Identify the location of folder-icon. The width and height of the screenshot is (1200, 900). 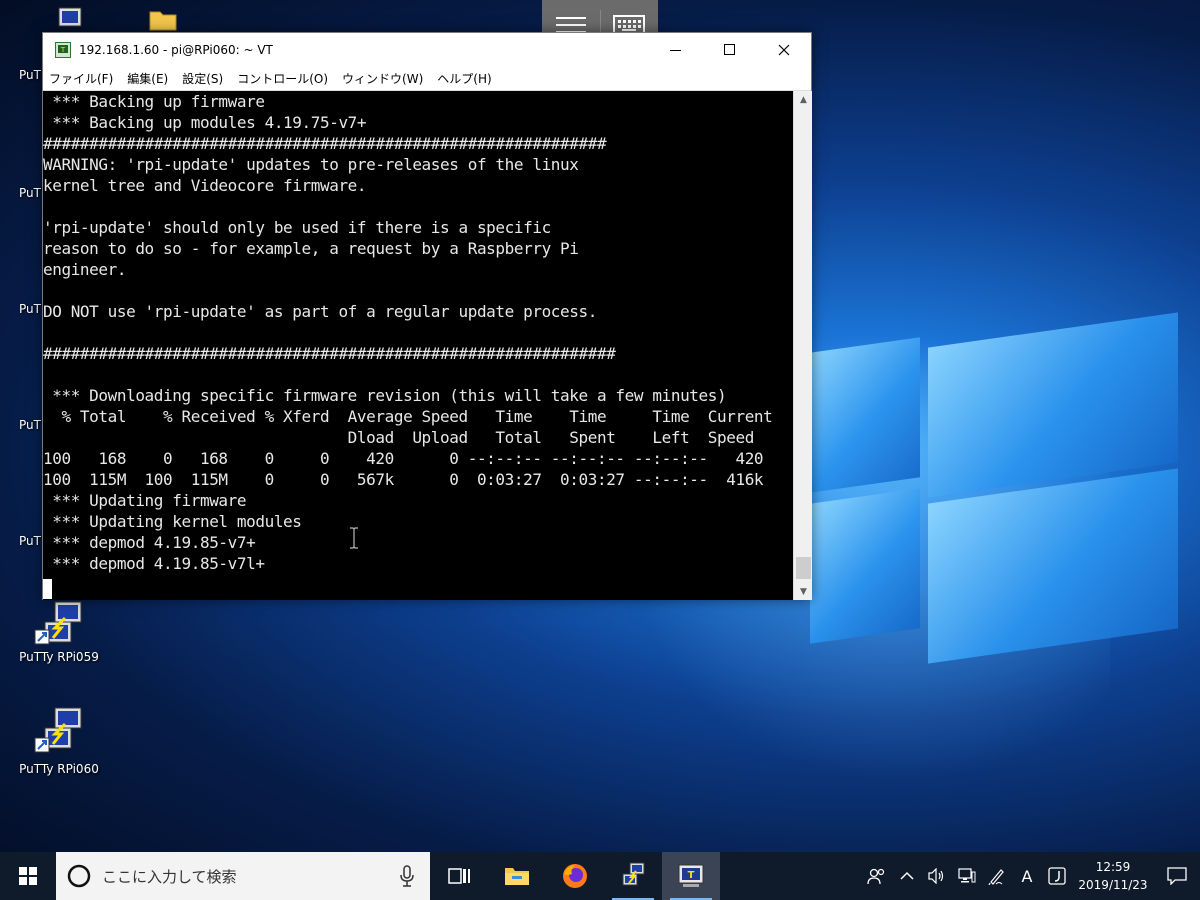
(517, 876).